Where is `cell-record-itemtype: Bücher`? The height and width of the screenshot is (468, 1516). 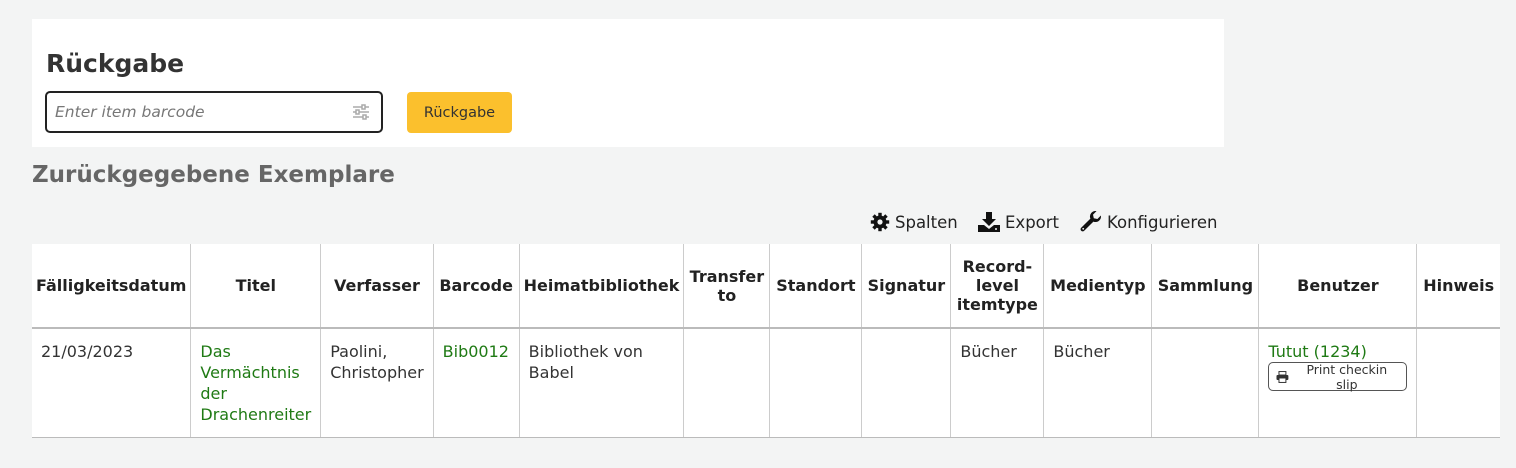 cell-record-itemtype: Bücher is located at coordinates (997, 383).